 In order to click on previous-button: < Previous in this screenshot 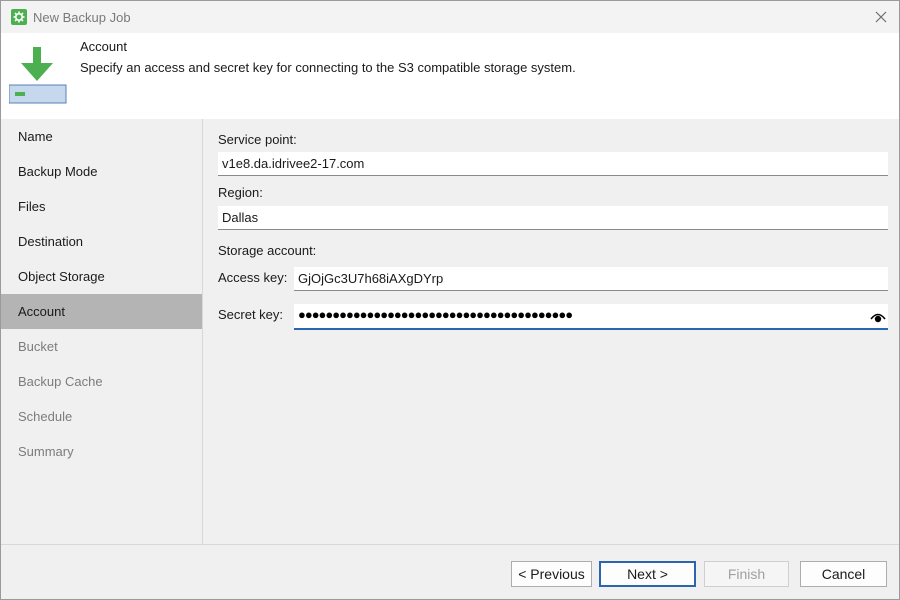, I will do `click(551, 574)`.